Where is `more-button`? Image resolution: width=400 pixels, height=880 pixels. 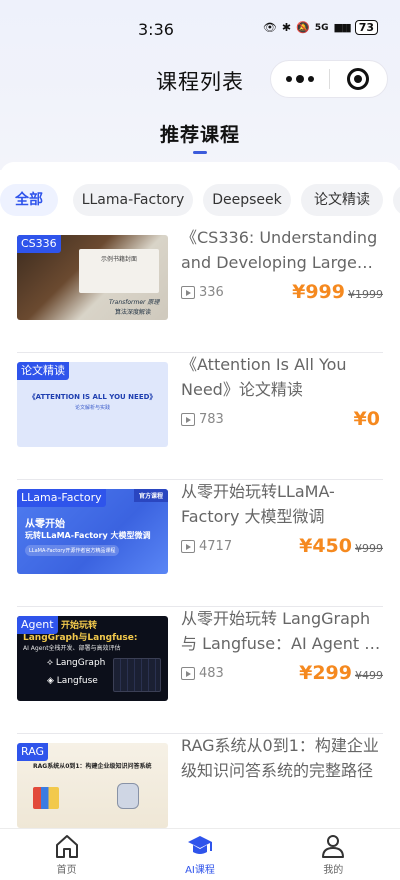
more-button is located at coordinates (300, 79).